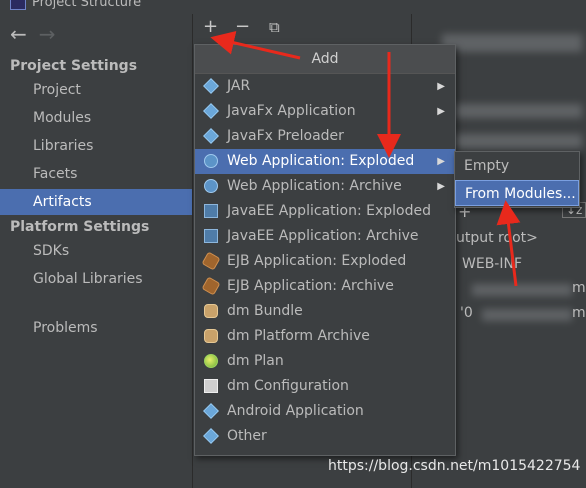 The height and width of the screenshot is (488, 586). What do you see at coordinates (96, 118) in the screenshot?
I see `sidebar-item-modules: Modules` at bounding box center [96, 118].